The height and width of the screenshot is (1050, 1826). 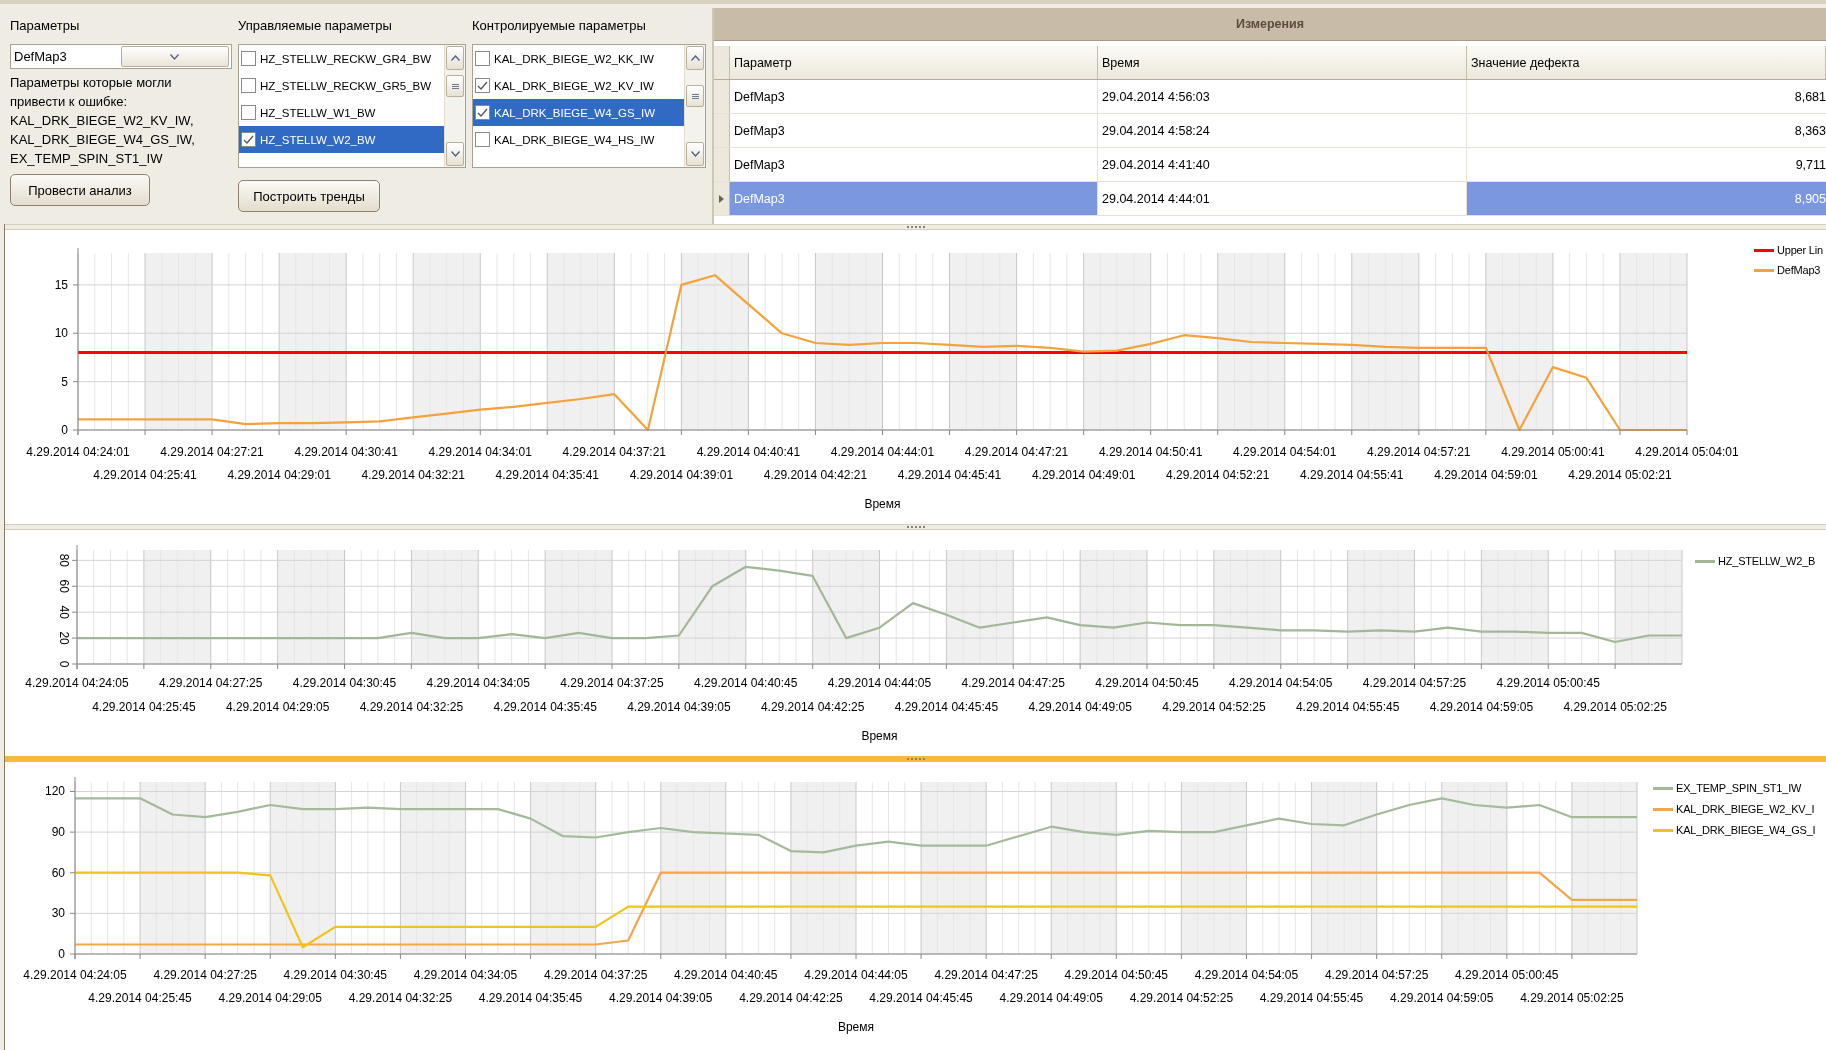 I want to click on tick-label: 4.29.2014 04:52:21, so click(x=1218, y=475).